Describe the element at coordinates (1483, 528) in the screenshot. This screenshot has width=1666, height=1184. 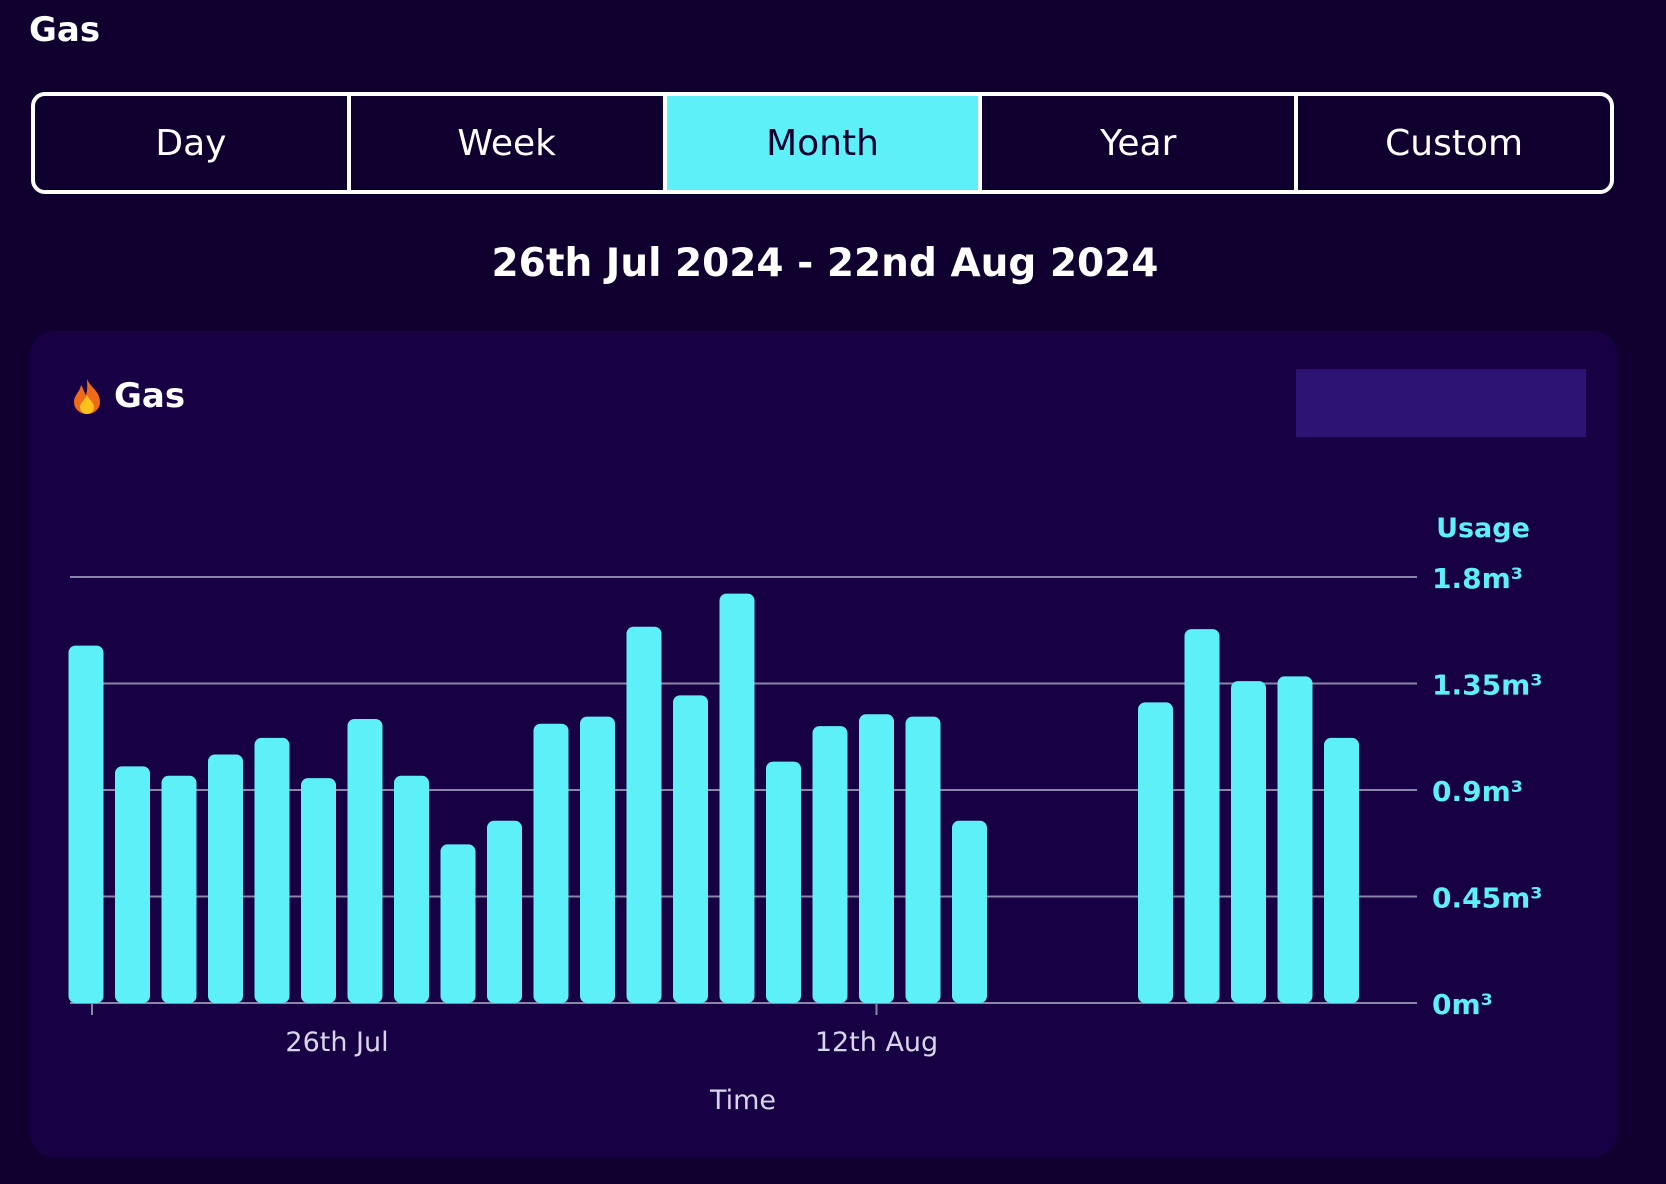
I see `y-axis-label: Usage` at that location.